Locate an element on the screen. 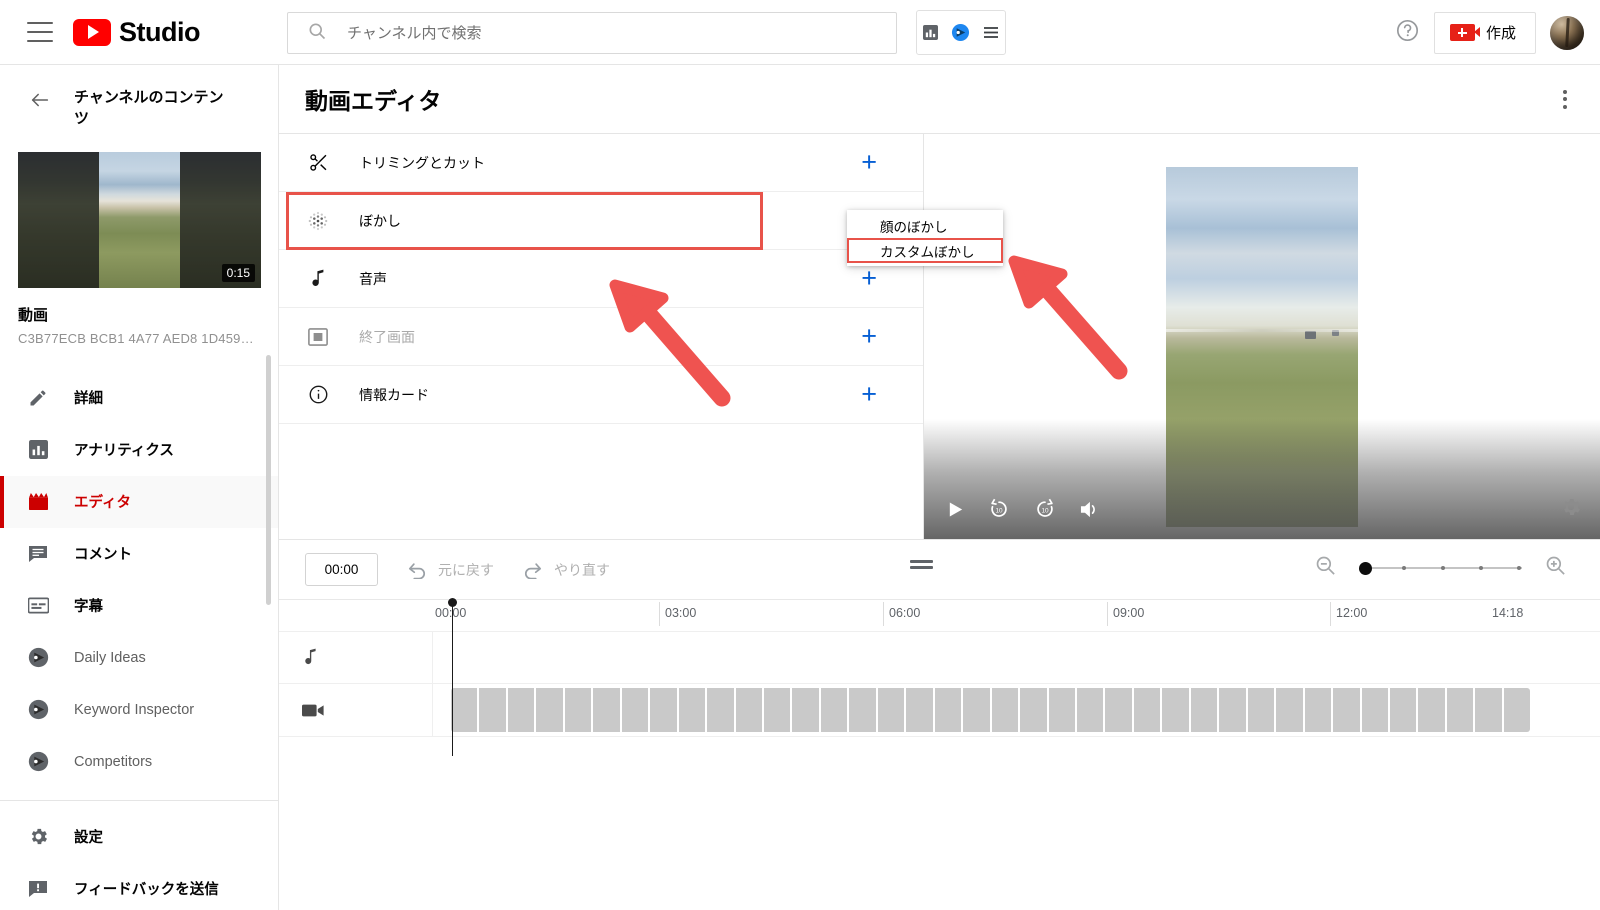 This screenshot has width=1600, height=910. ruler-mark: 03:00 is located at coordinates (677, 614).